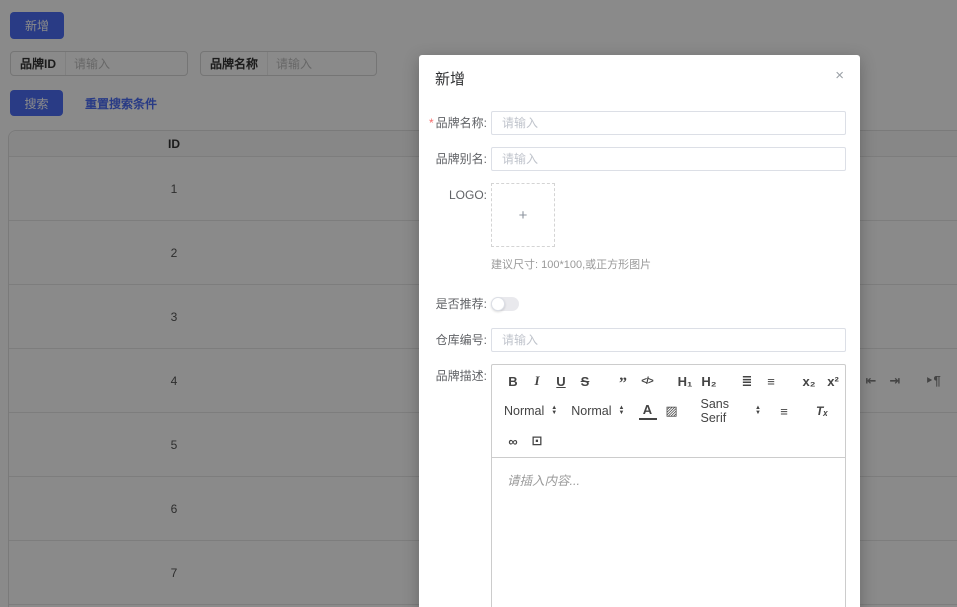 This screenshot has height=607, width=957. Describe the element at coordinates (461, 159) in the screenshot. I see `brand-alias-label: 品牌别名:` at that location.